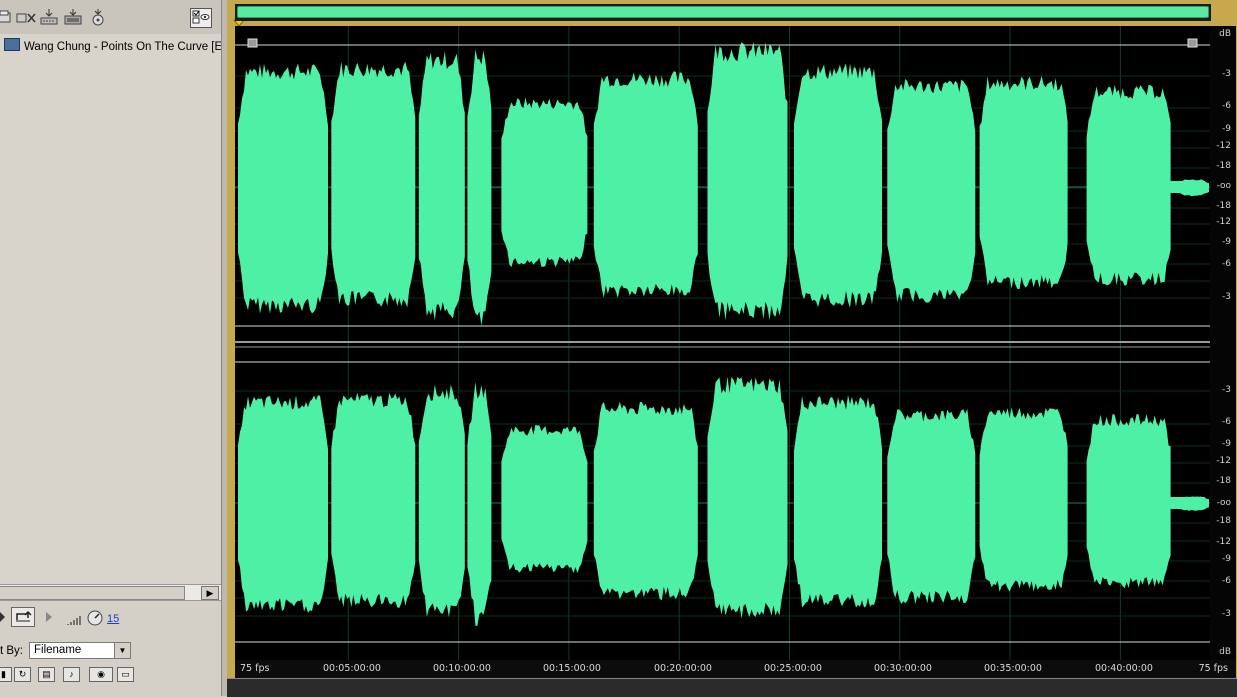 The width and height of the screenshot is (1237, 697). What do you see at coordinates (210, 593) in the screenshot?
I see `scroll-right-button: ▶` at bounding box center [210, 593].